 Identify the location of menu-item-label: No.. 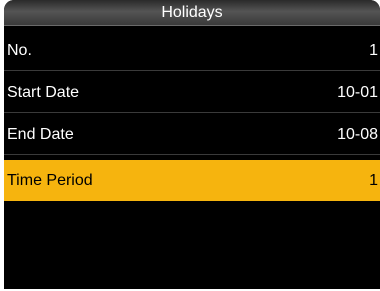
(19, 50).